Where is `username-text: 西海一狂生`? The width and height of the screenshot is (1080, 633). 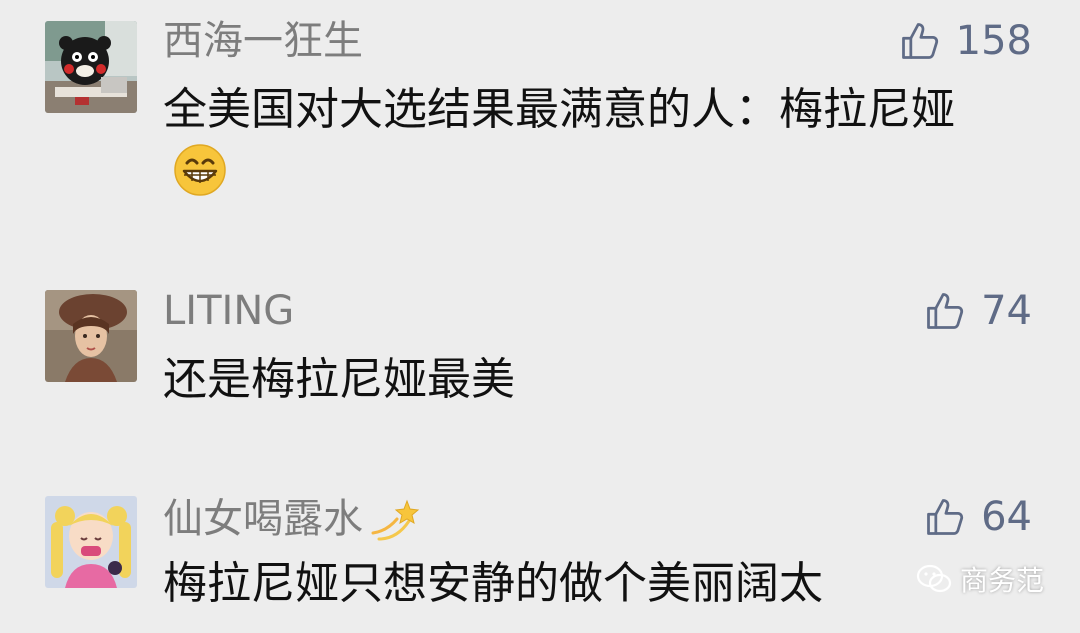 username-text: 西海一狂生 is located at coordinates (263, 41).